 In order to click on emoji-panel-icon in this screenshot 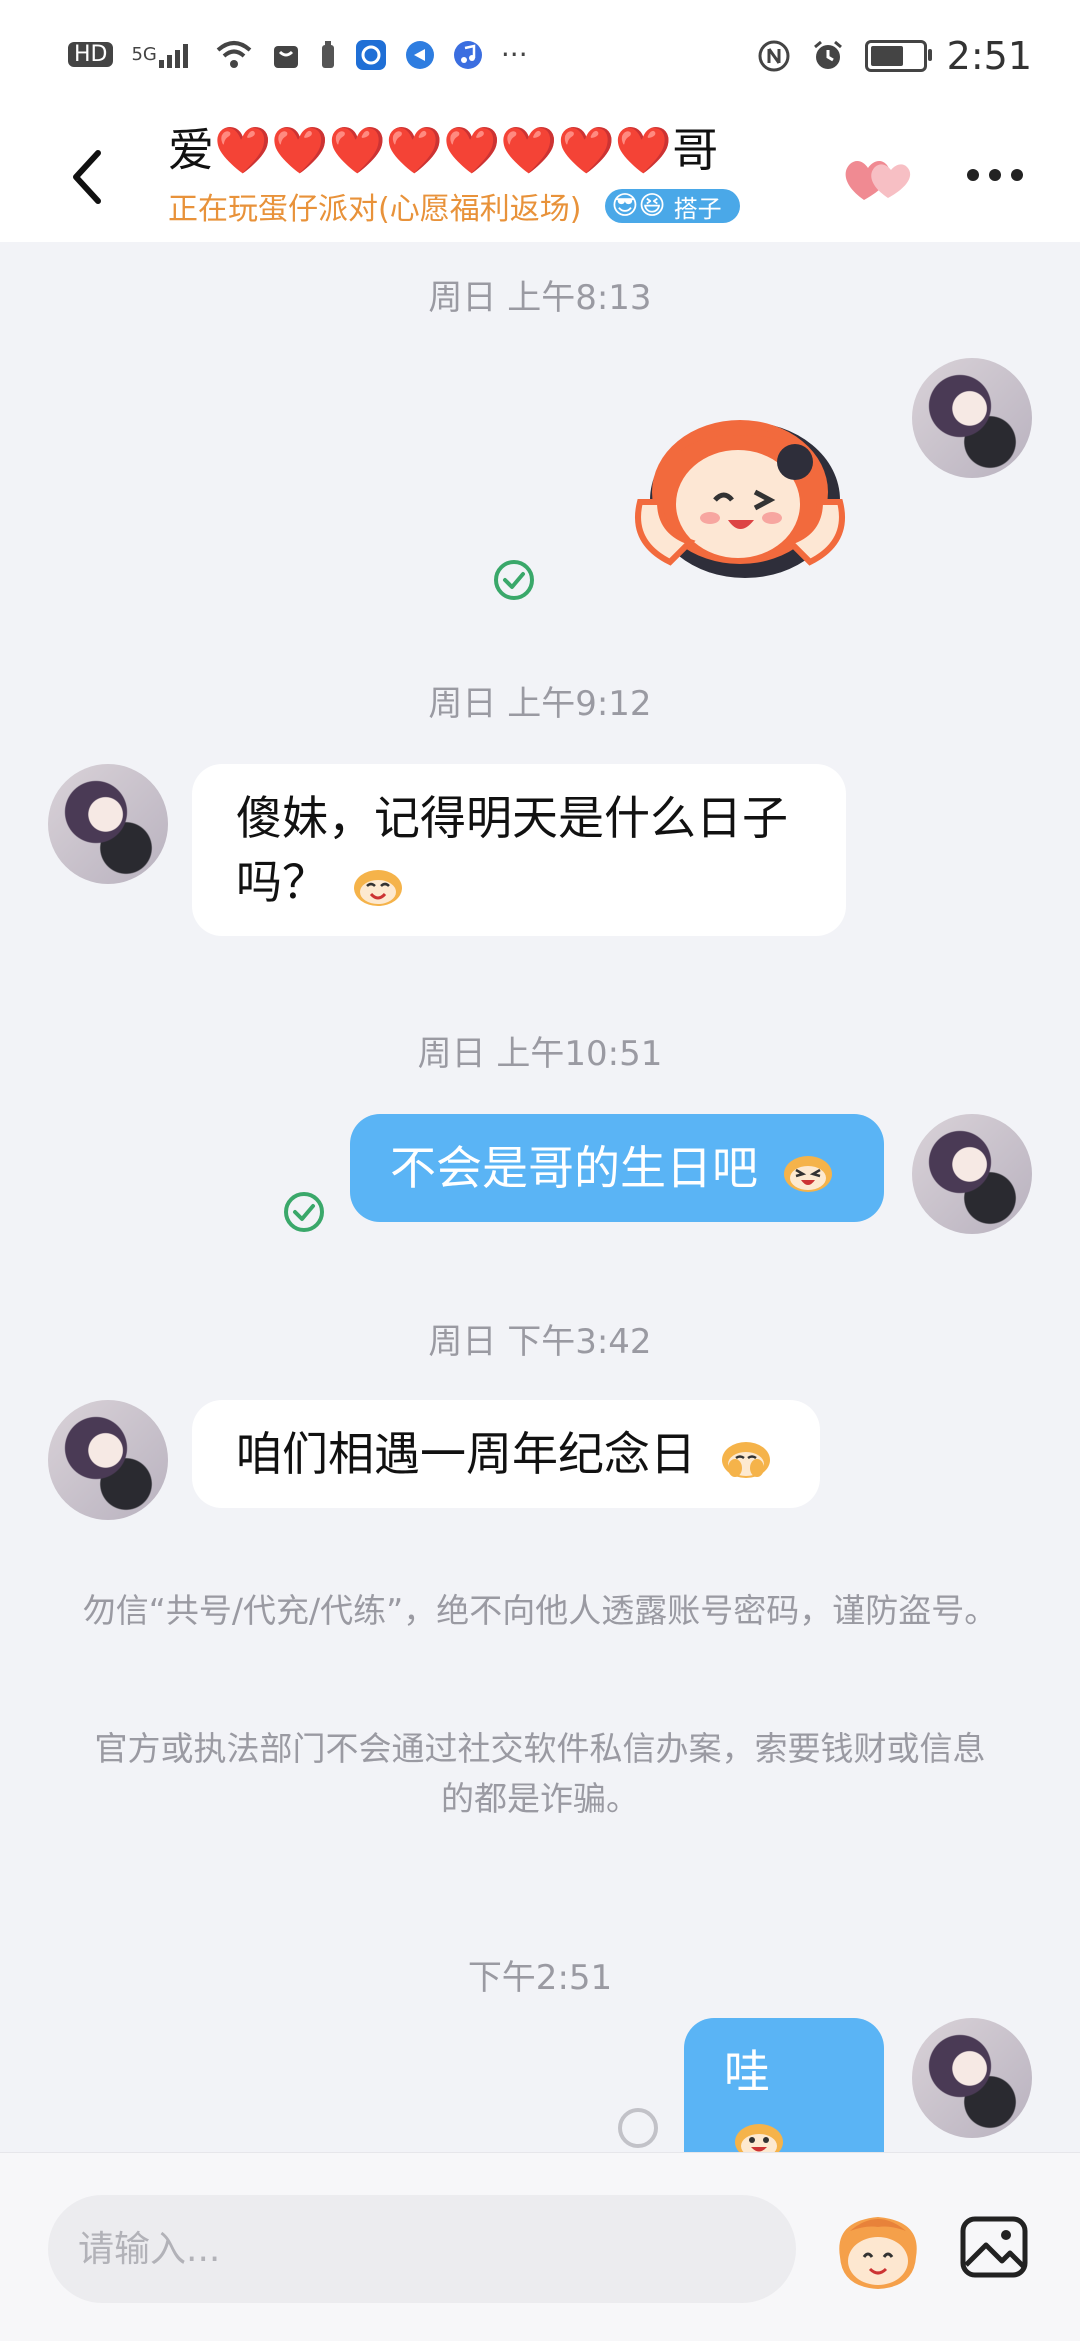, I will do `click(878, 2249)`.